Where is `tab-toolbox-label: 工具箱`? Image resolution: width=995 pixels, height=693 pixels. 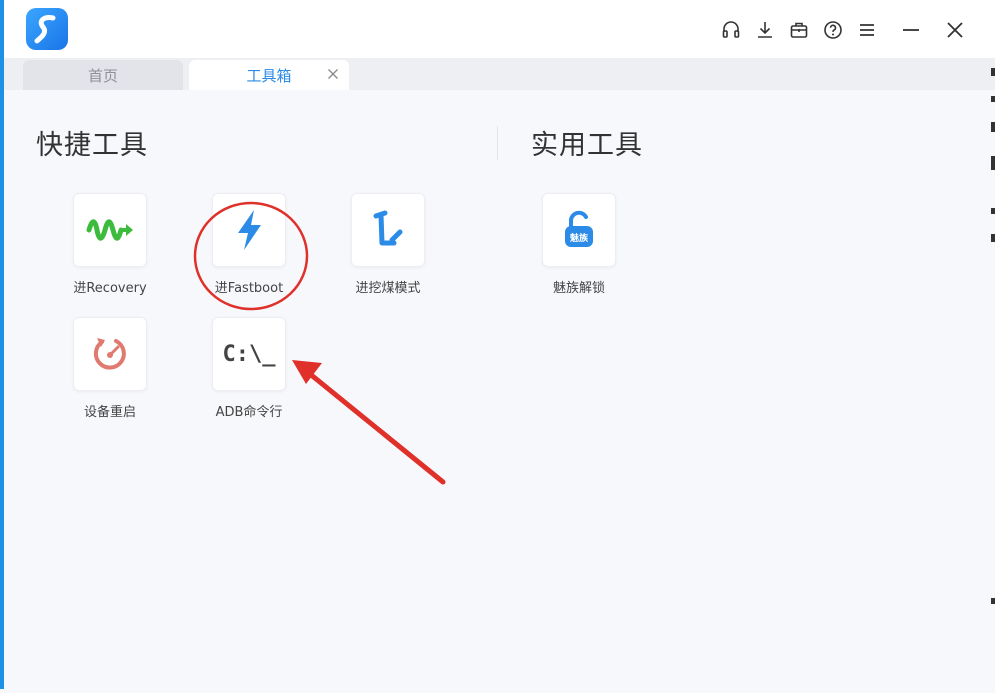
tab-toolbox-label: 工具箱 is located at coordinates (269, 75).